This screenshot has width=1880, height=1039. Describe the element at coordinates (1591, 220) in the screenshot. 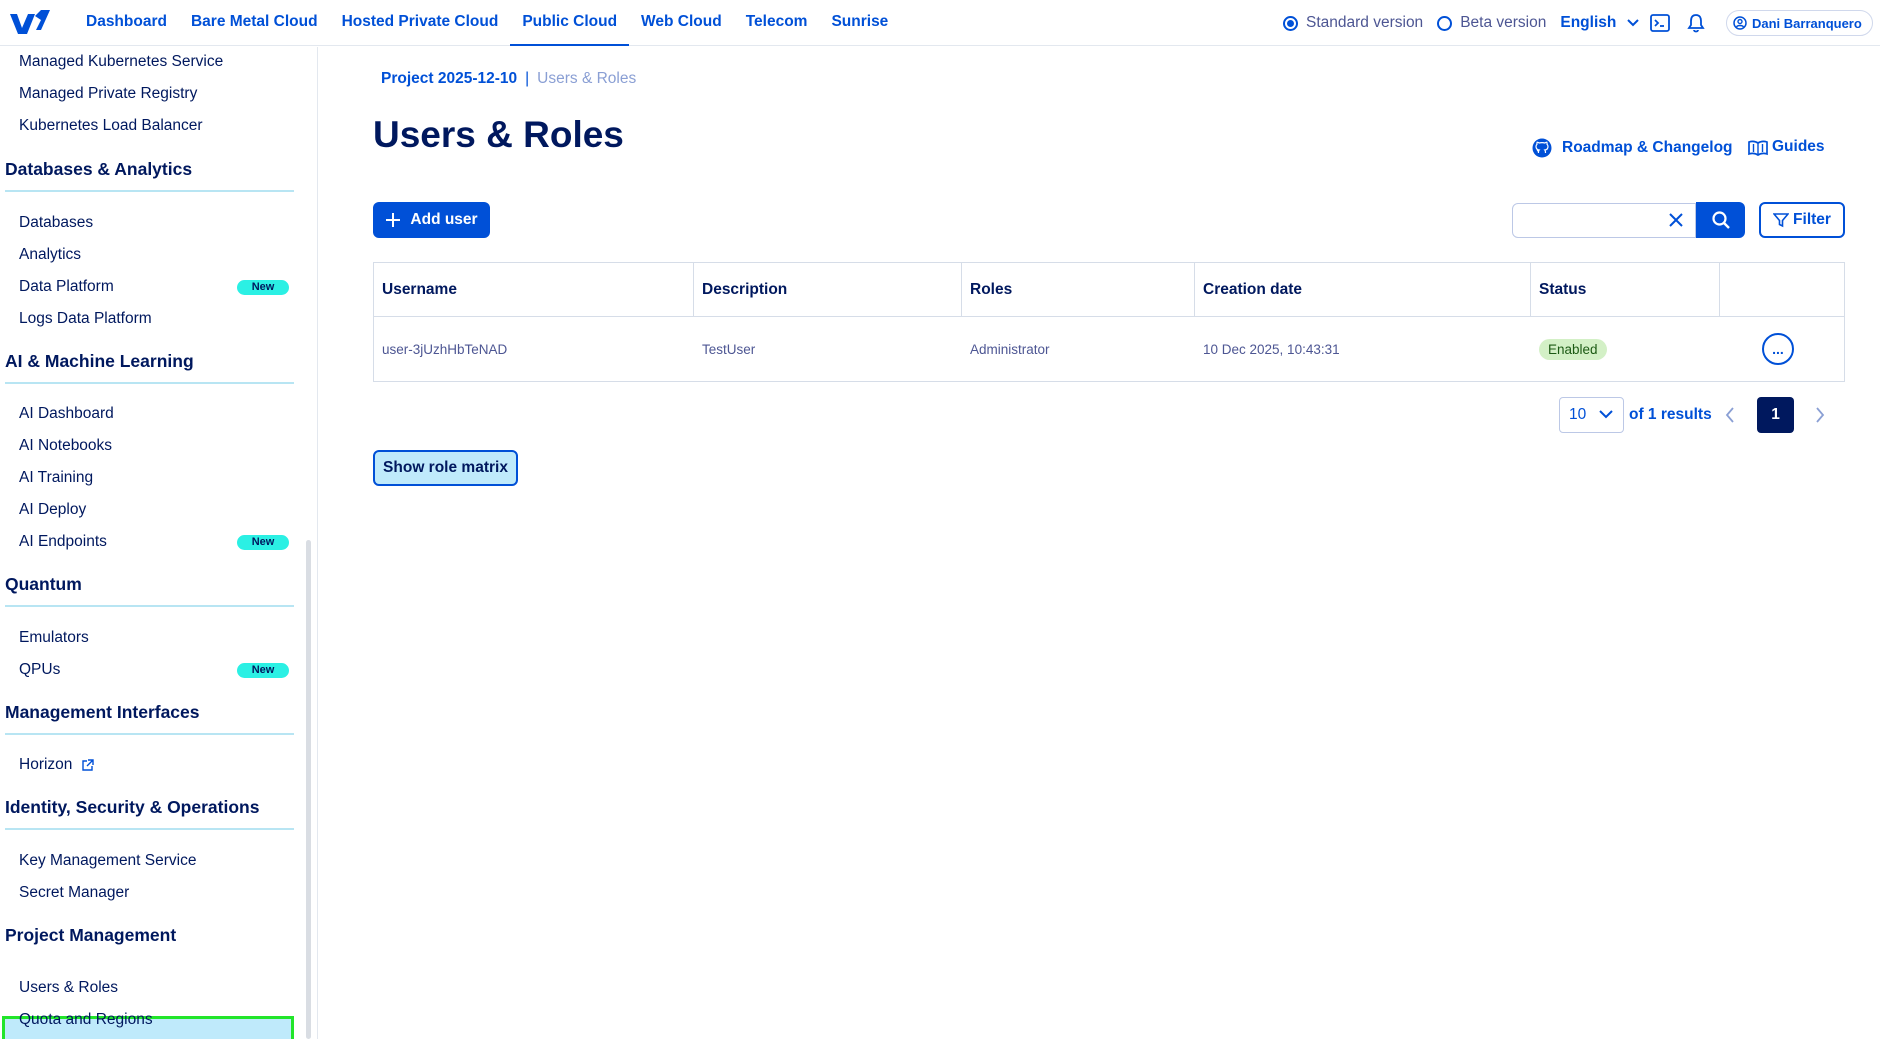

I see `search-input` at that location.